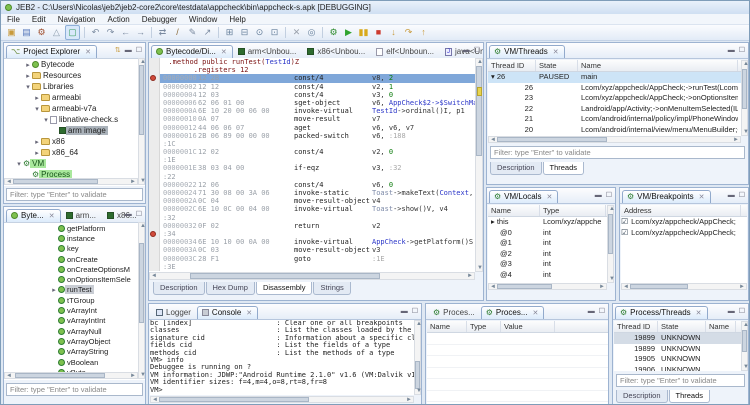  Describe the element at coordinates (284, 288) in the screenshot. I see `btab-disassembly: Disassembly` at that location.